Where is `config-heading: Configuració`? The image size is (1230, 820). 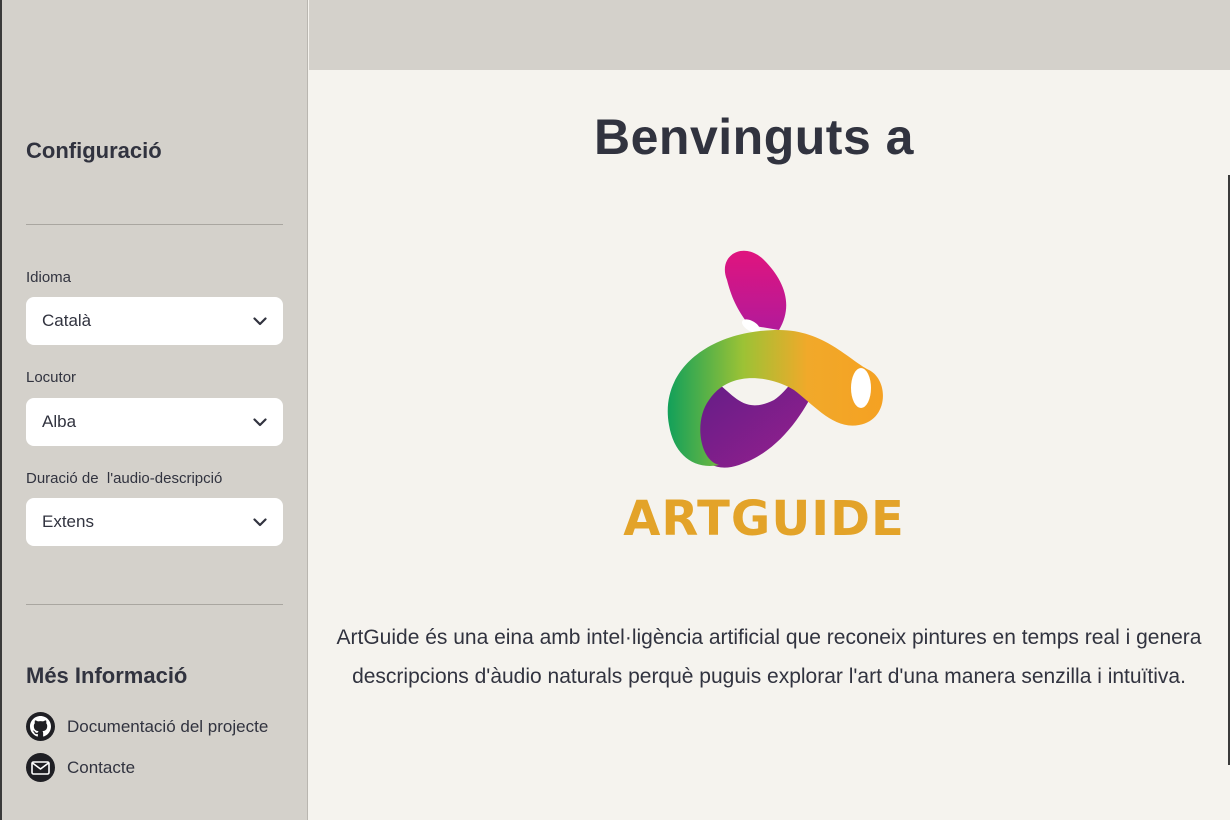
config-heading: Configuració is located at coordinates (94, 150).